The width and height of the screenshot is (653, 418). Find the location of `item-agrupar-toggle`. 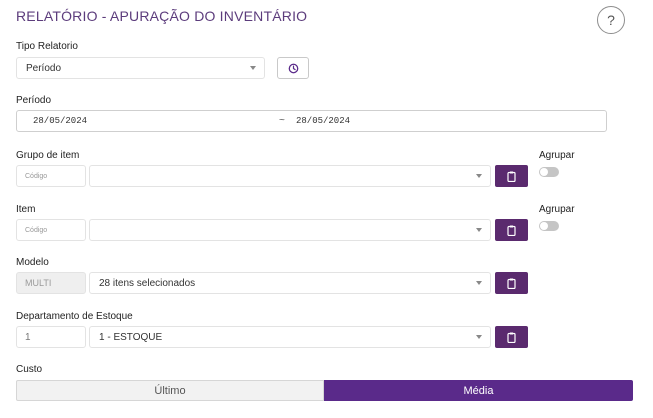

item-agrupar-toggle is located at coordinates (549, 226).